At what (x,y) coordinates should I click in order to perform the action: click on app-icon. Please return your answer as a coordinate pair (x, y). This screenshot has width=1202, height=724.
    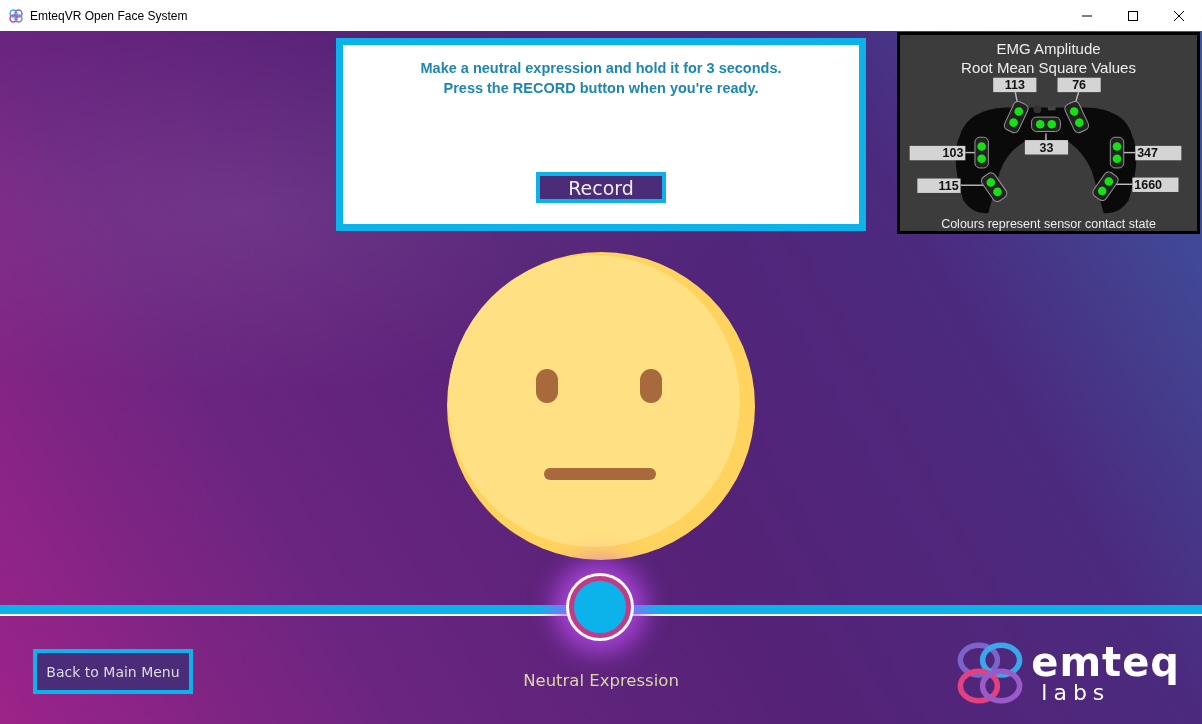
    Looking at the image, I should click on (16, 15).